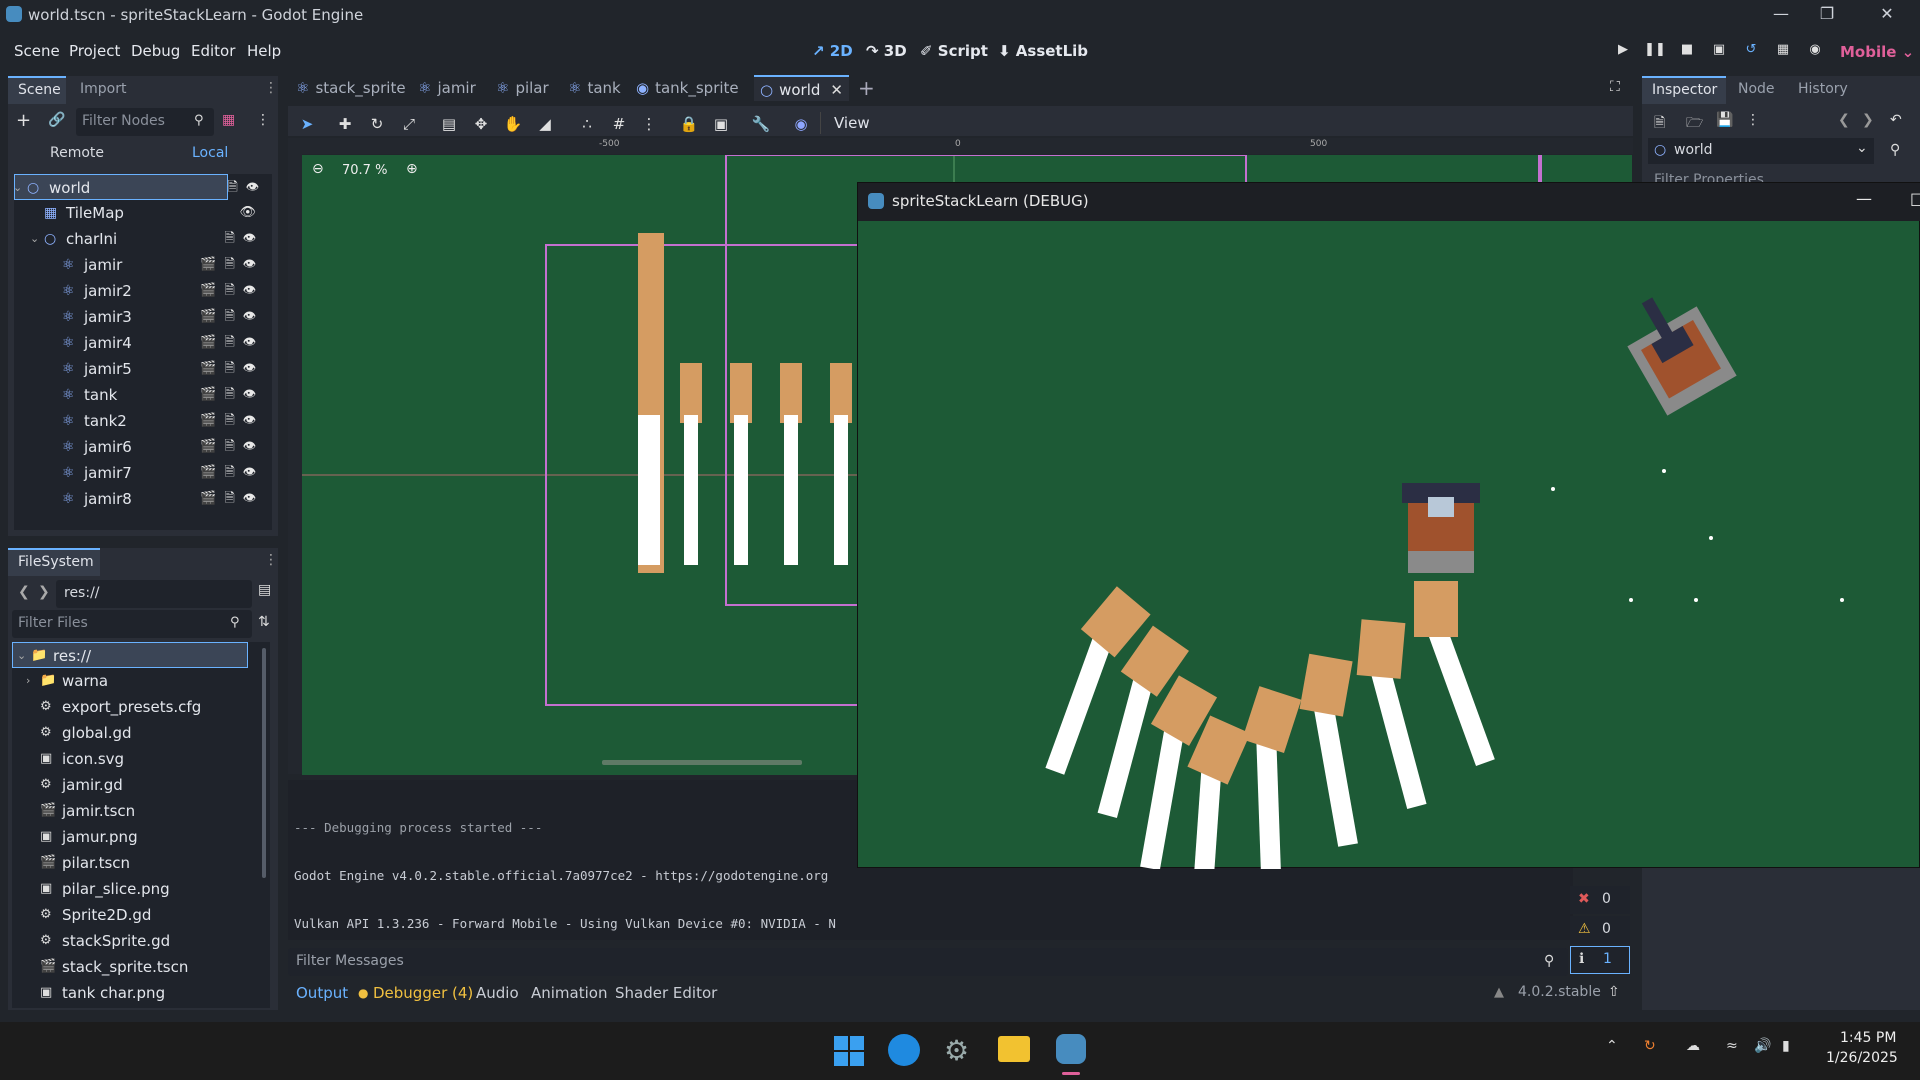 Image resolution: width=1920 pixels, height=1080 pixels. What do you see at coordinates (1786, 1046) in the screenshot?
I see `battery-icon: ▮` at bounding box center [1786, 1046].